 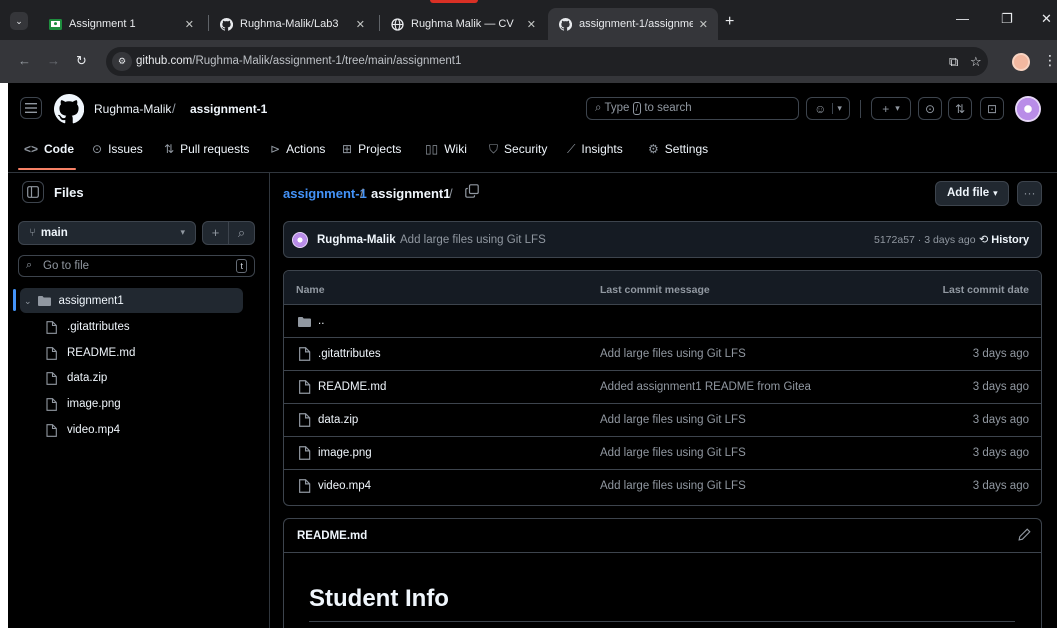 What do you see at coordinates (633, 24) in the screenshot?
I see `browser-tab-active: assignment-1/assignment ✕` at bounding box center [633, 24].